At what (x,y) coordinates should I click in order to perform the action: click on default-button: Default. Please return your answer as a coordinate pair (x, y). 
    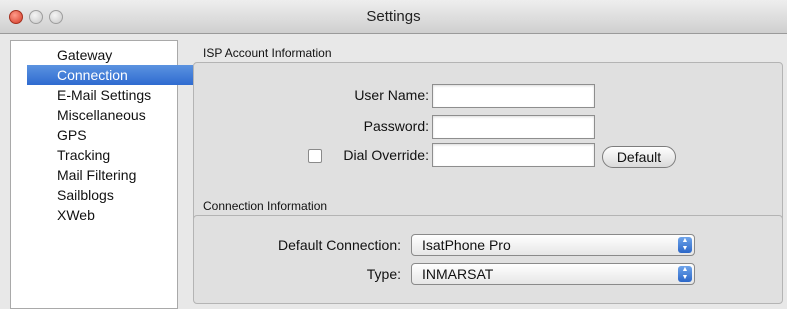
    Looking at the image, I should click on (639, 157).